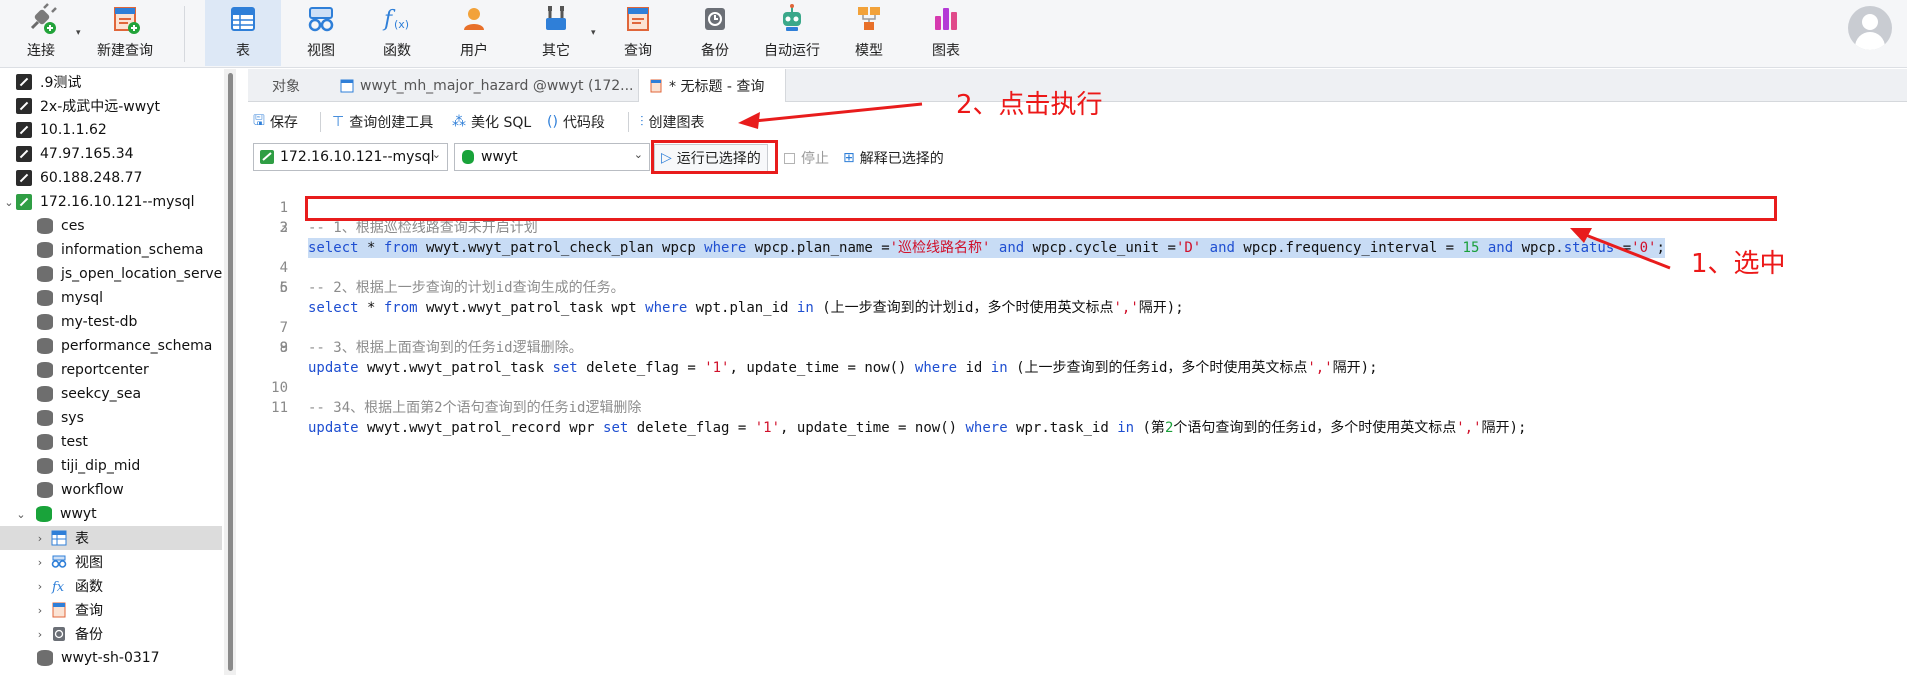  I want to click on tree-item-database: tiji_dip_mid, so click(111, 466).